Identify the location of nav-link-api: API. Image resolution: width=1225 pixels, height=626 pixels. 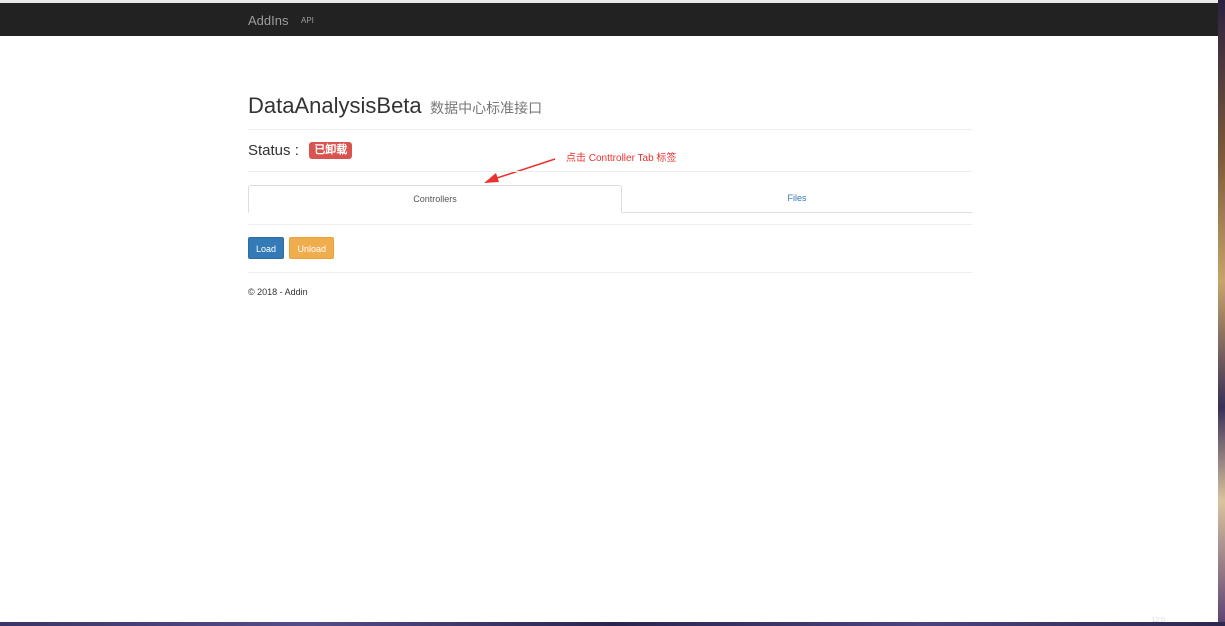
(307, 20).